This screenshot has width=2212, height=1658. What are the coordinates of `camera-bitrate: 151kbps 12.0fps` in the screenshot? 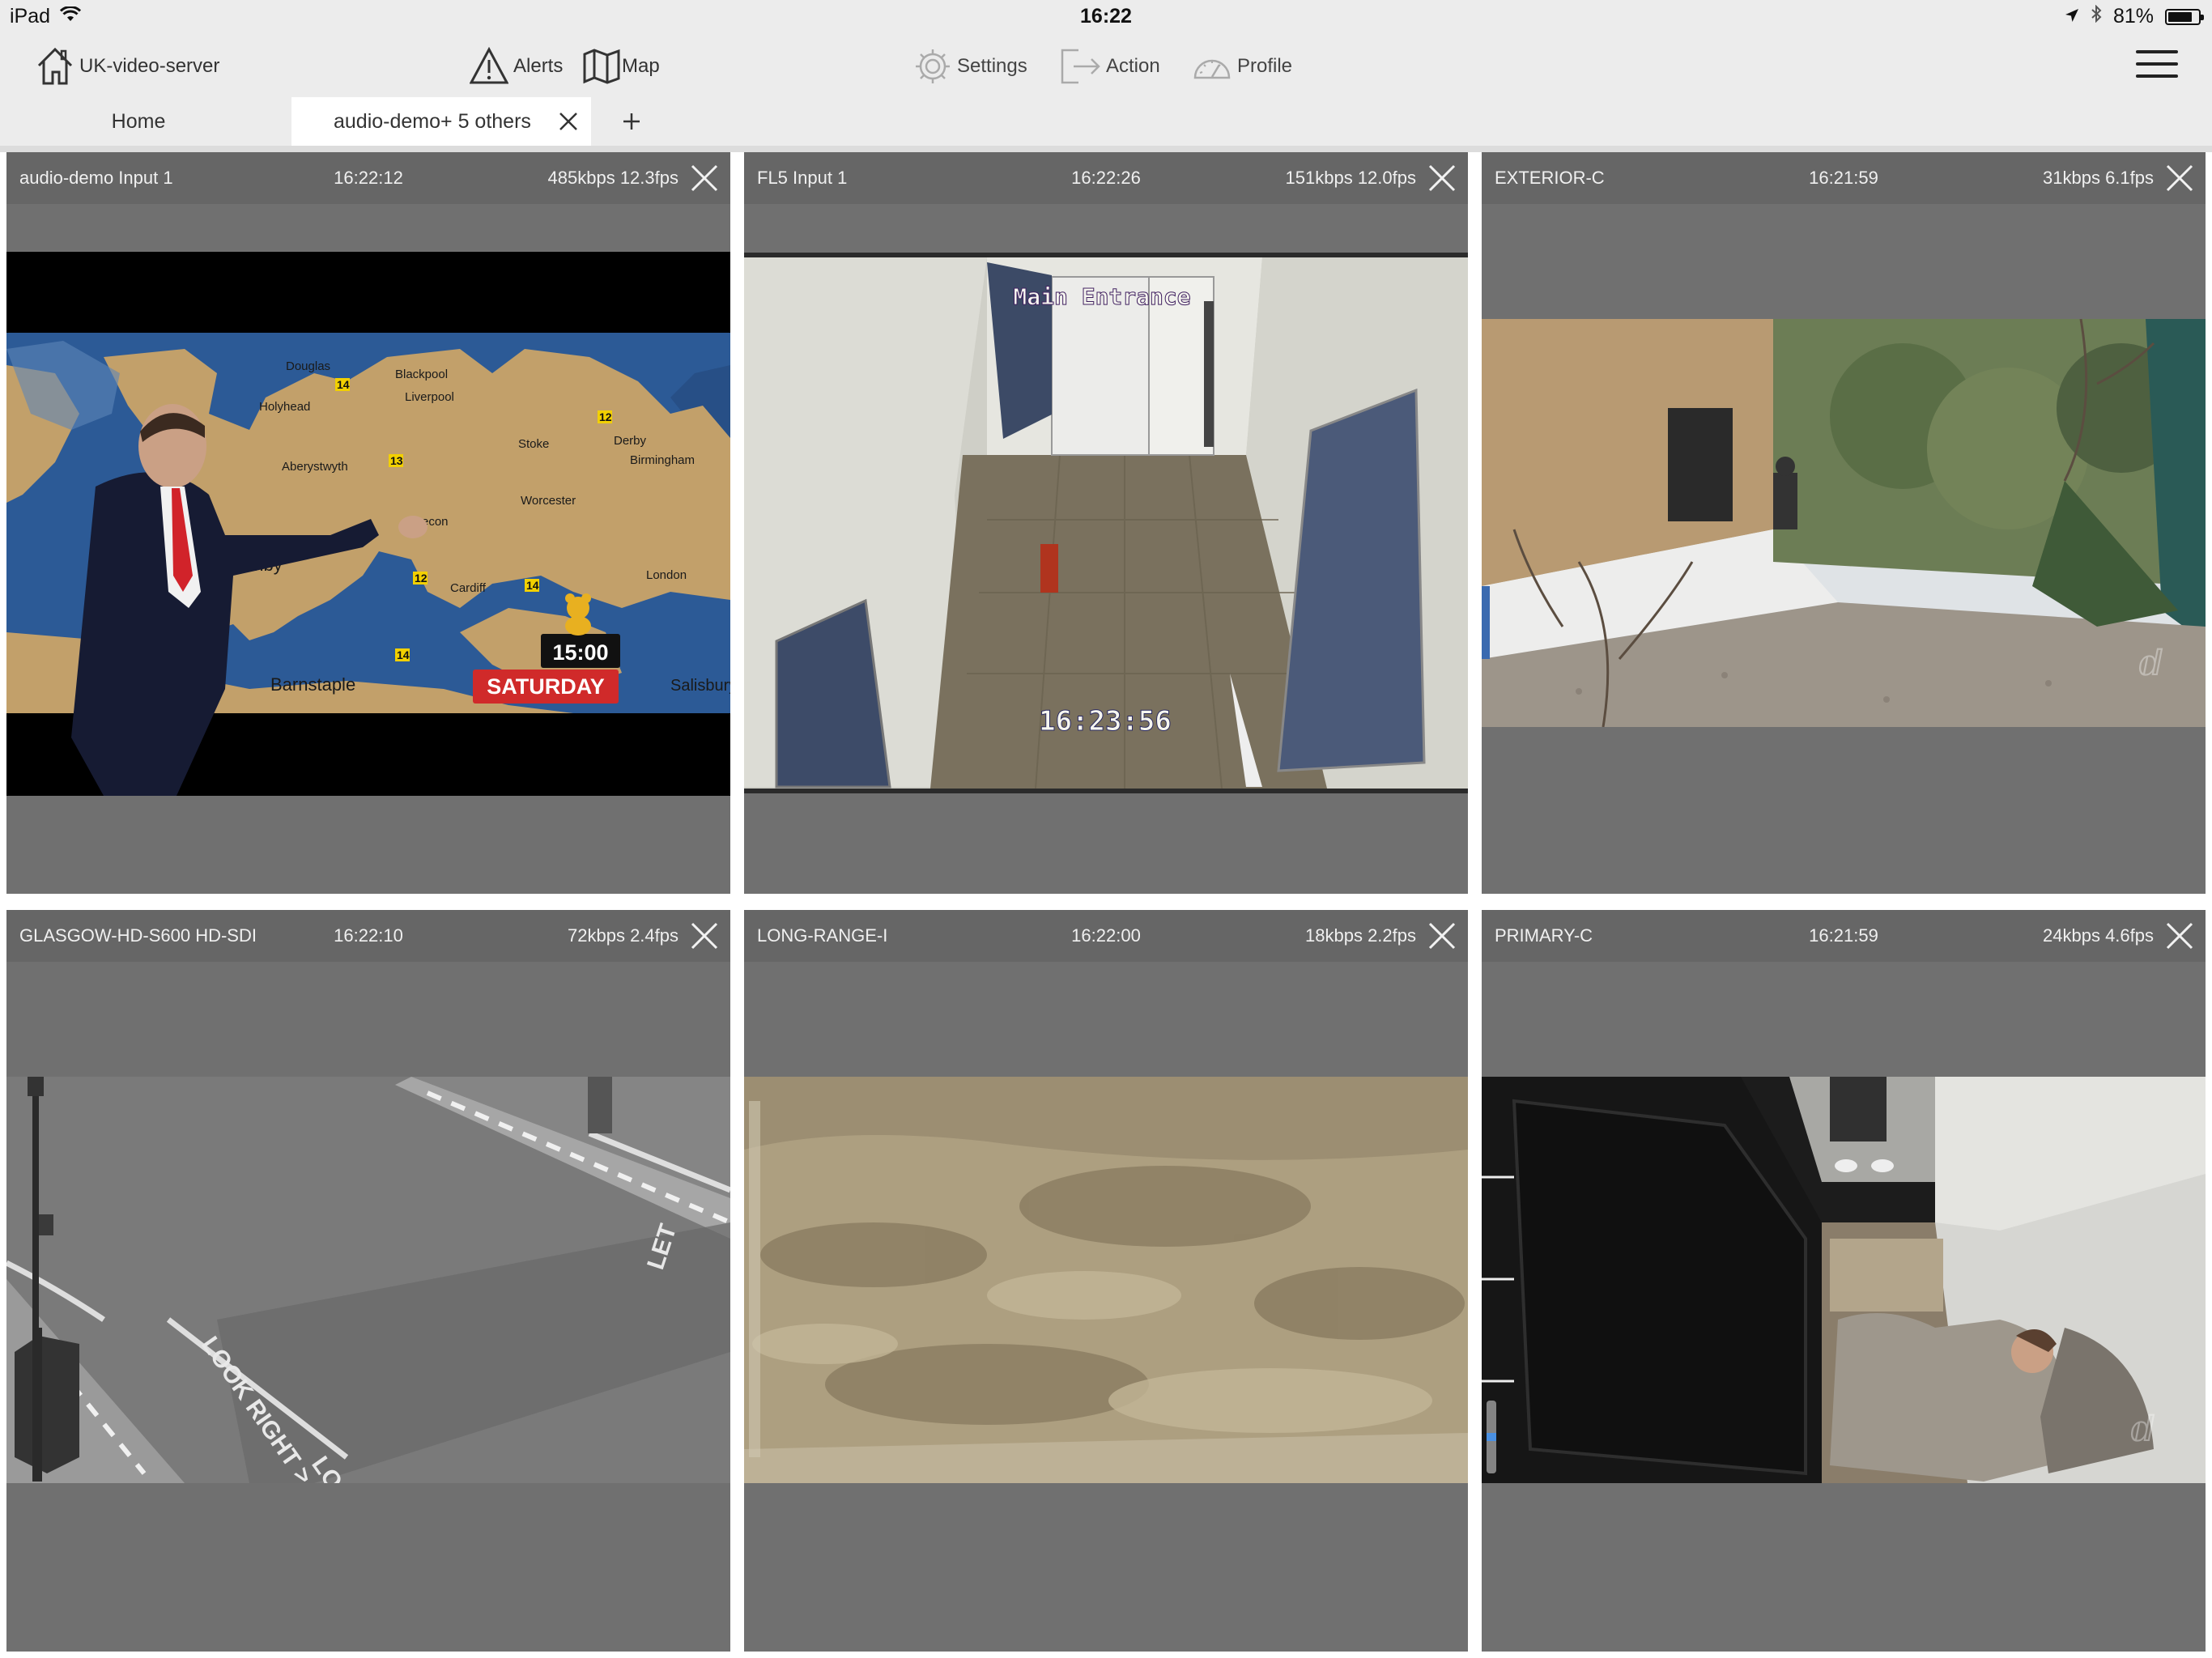 It's located at (1351, 178).